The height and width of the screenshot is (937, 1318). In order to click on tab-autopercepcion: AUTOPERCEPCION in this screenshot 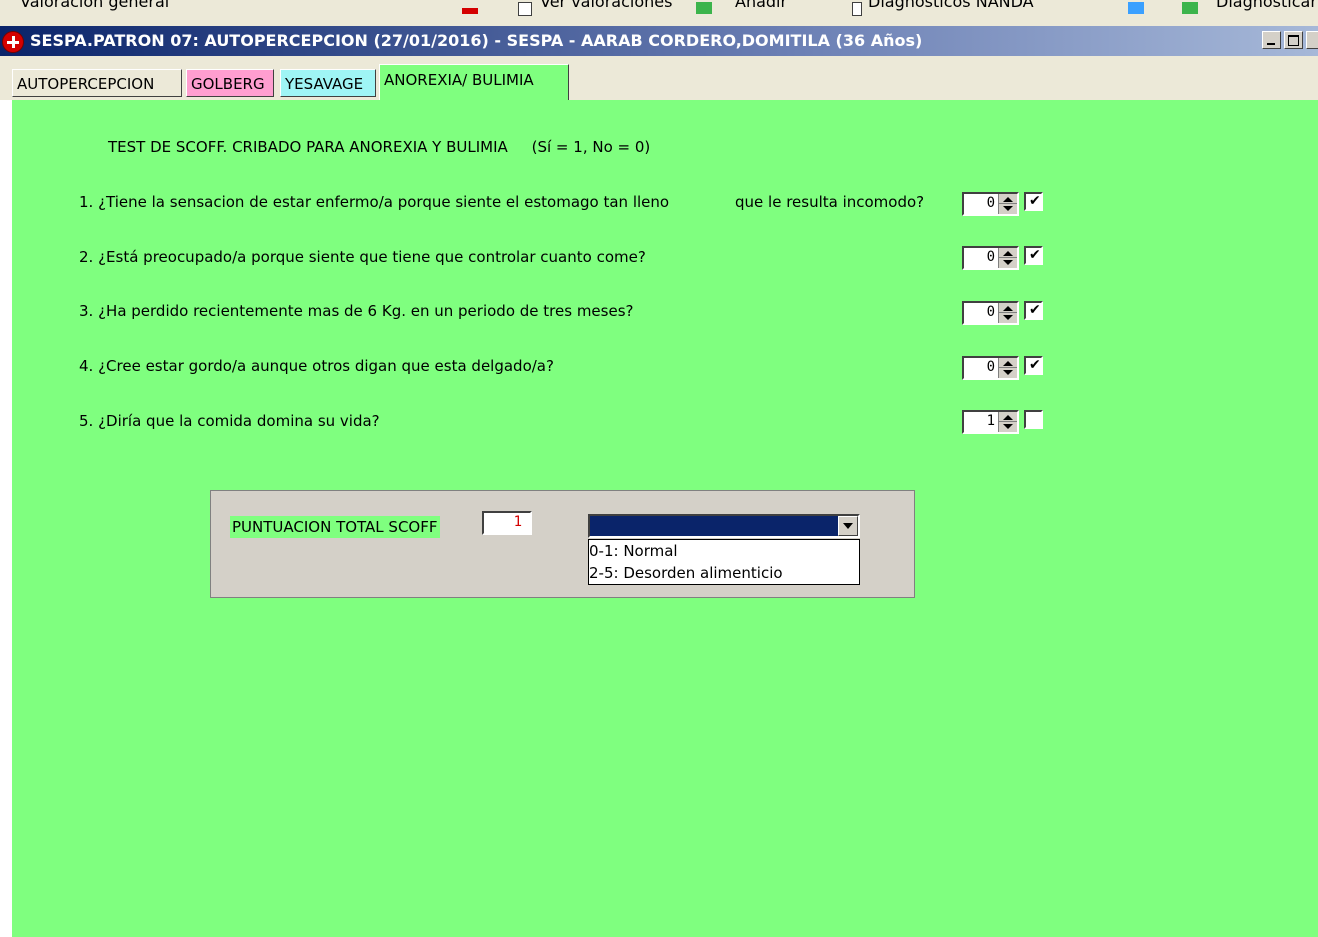, I will do `click(97, 83)`.